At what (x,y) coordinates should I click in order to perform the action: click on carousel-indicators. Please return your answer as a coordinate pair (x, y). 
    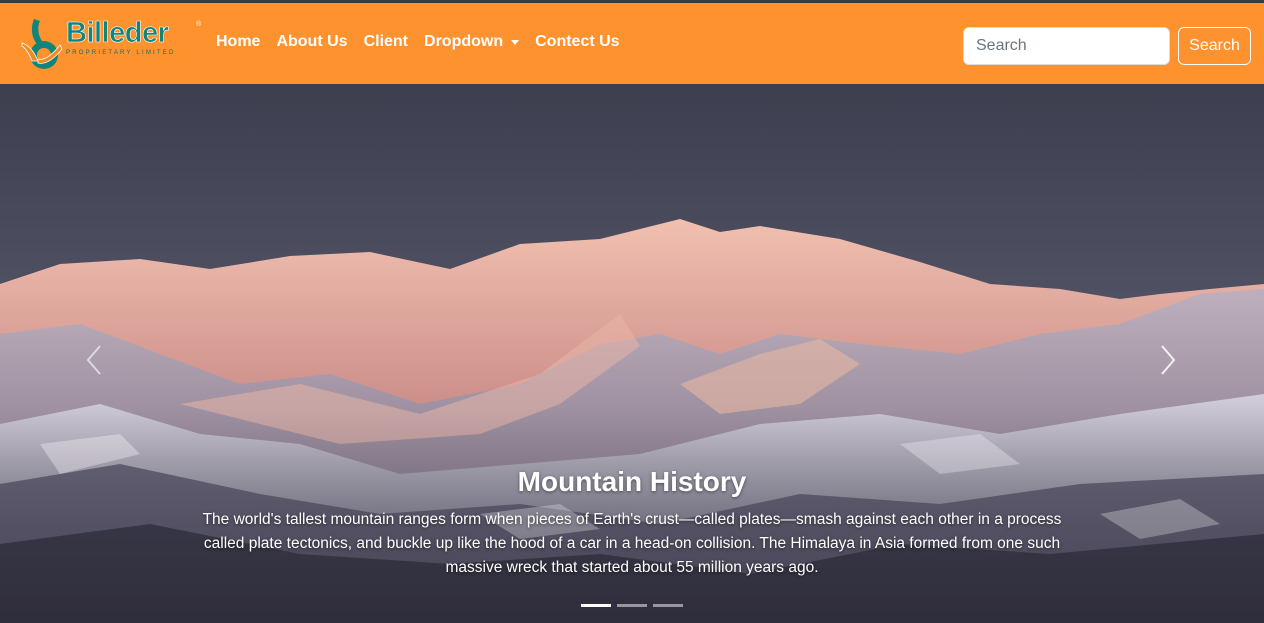
    Looking at the image, I should click on (632, 605).